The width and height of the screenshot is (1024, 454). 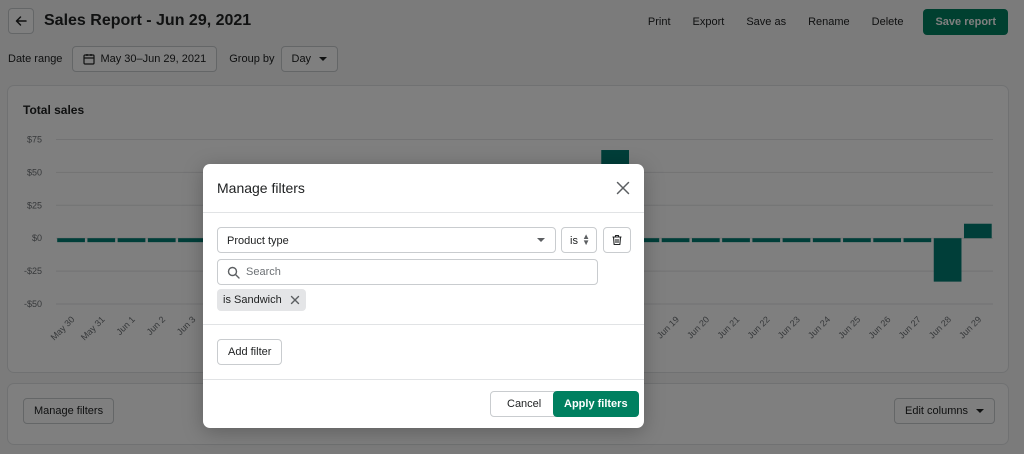 I want to click on apply-filters-label: Apply filters, so click(x=596, y=404).